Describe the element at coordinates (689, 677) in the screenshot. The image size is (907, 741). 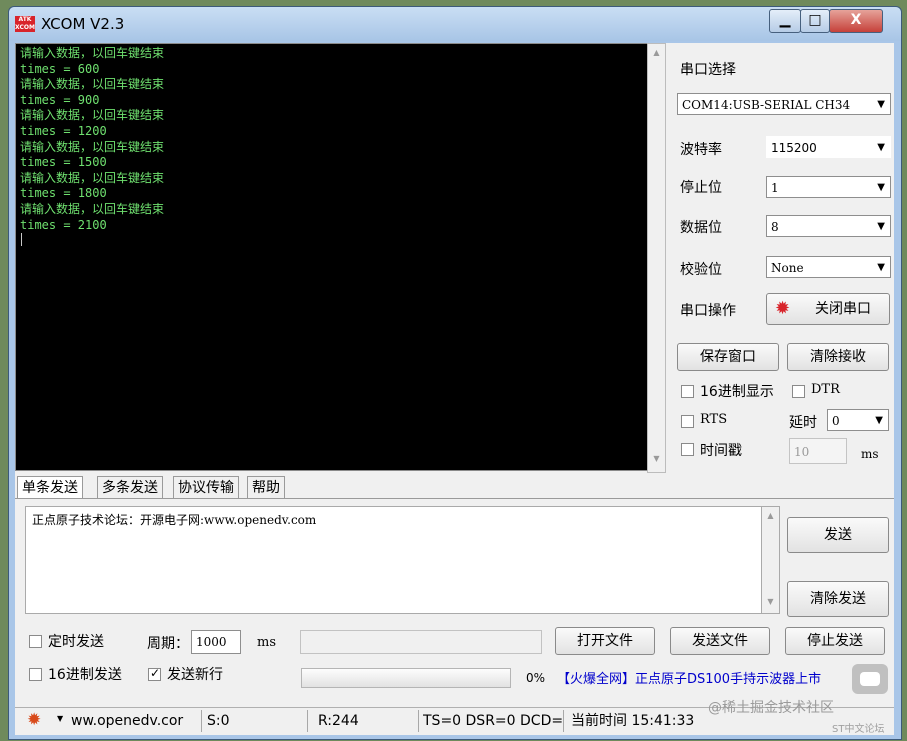
I see `ad-link: 【火爆全网】正点原子DS100手持示波器上市` at that location.